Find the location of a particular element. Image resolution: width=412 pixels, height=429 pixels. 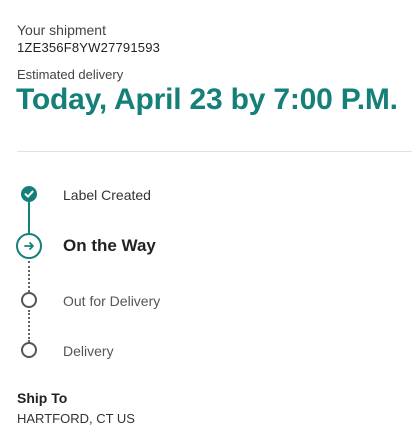

ship-to-label: Ship To is located at coordinates (42, 398).